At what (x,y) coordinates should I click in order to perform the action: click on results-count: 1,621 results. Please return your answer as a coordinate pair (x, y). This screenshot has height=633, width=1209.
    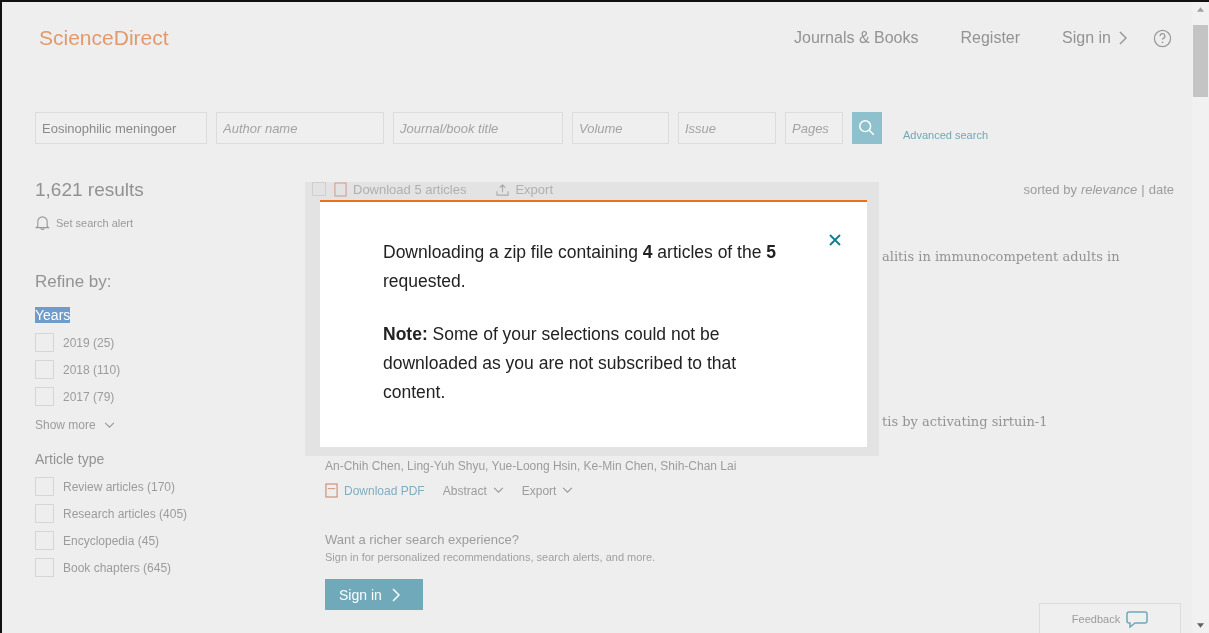
    Looking at the image, I should click on (89, 189).